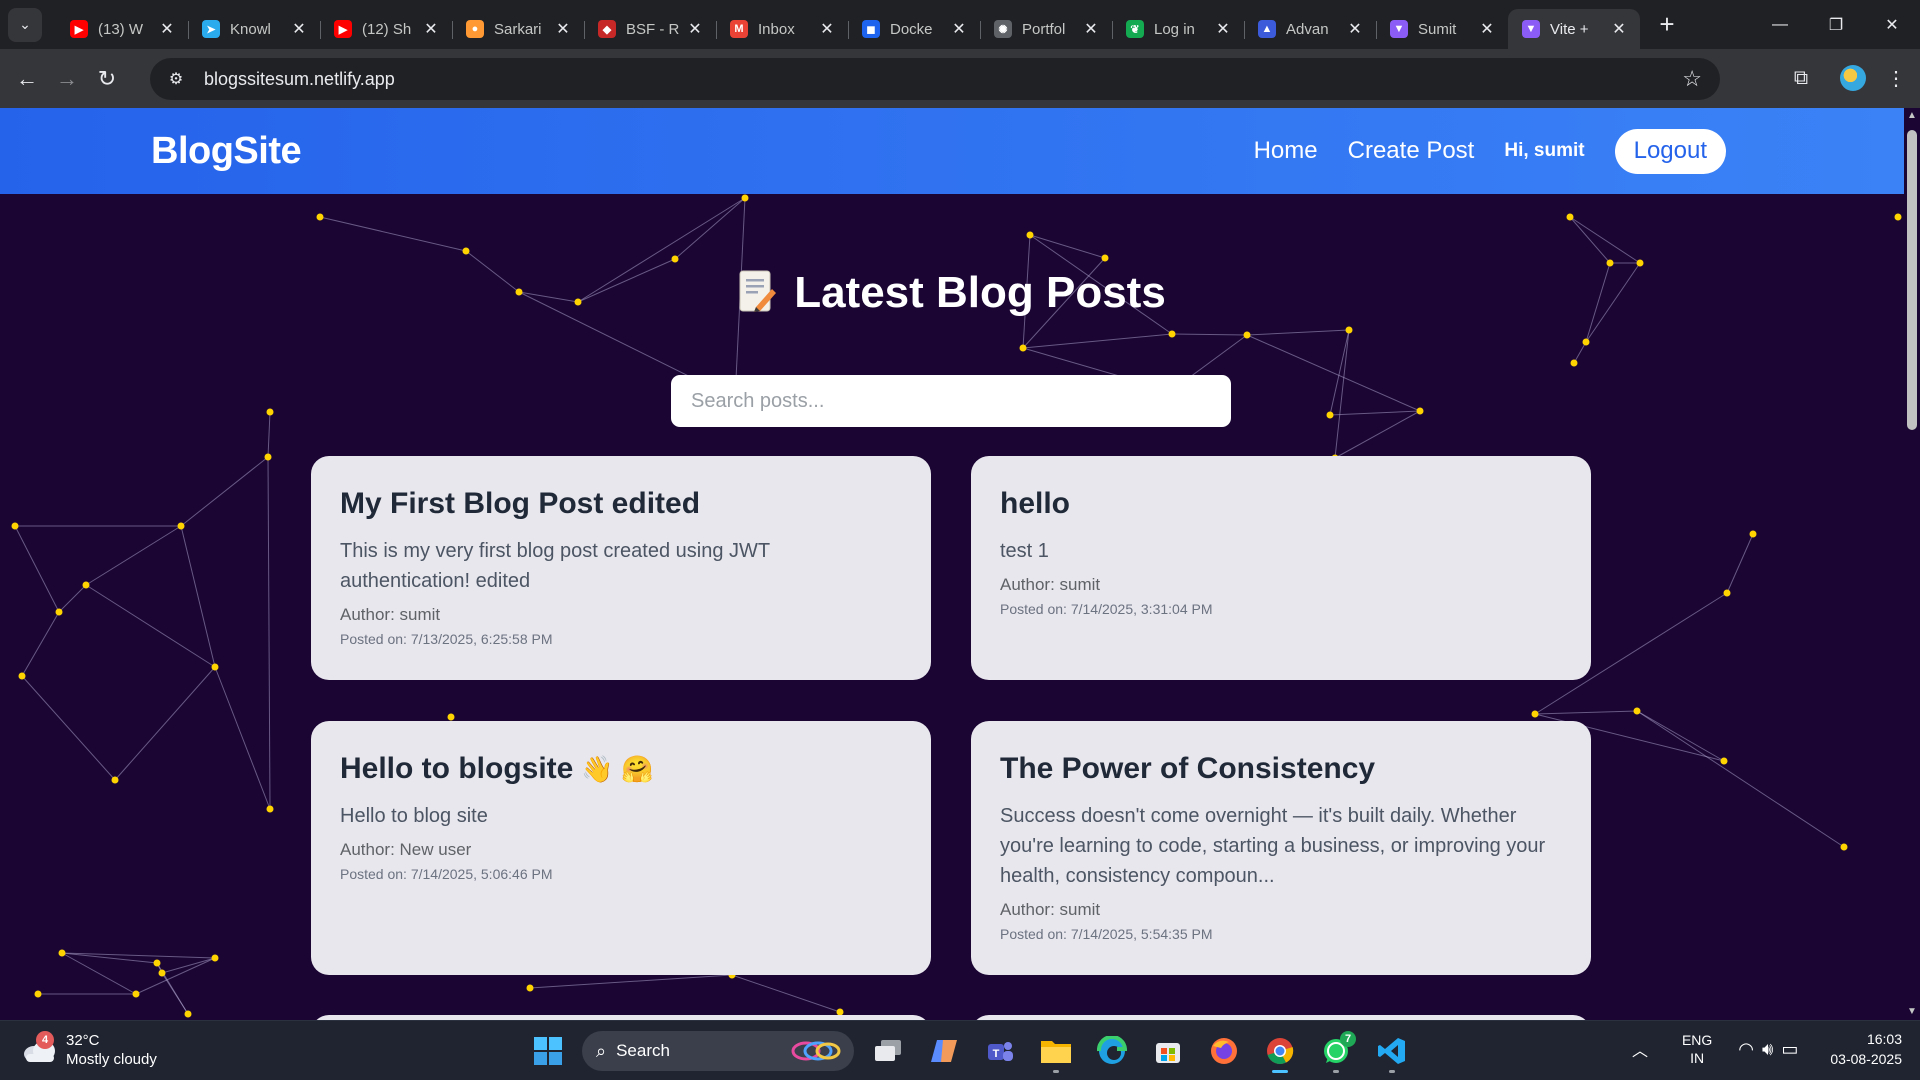 This screenshot has height=1080, width=1920. I want to click on search-input, so click(951, 401).